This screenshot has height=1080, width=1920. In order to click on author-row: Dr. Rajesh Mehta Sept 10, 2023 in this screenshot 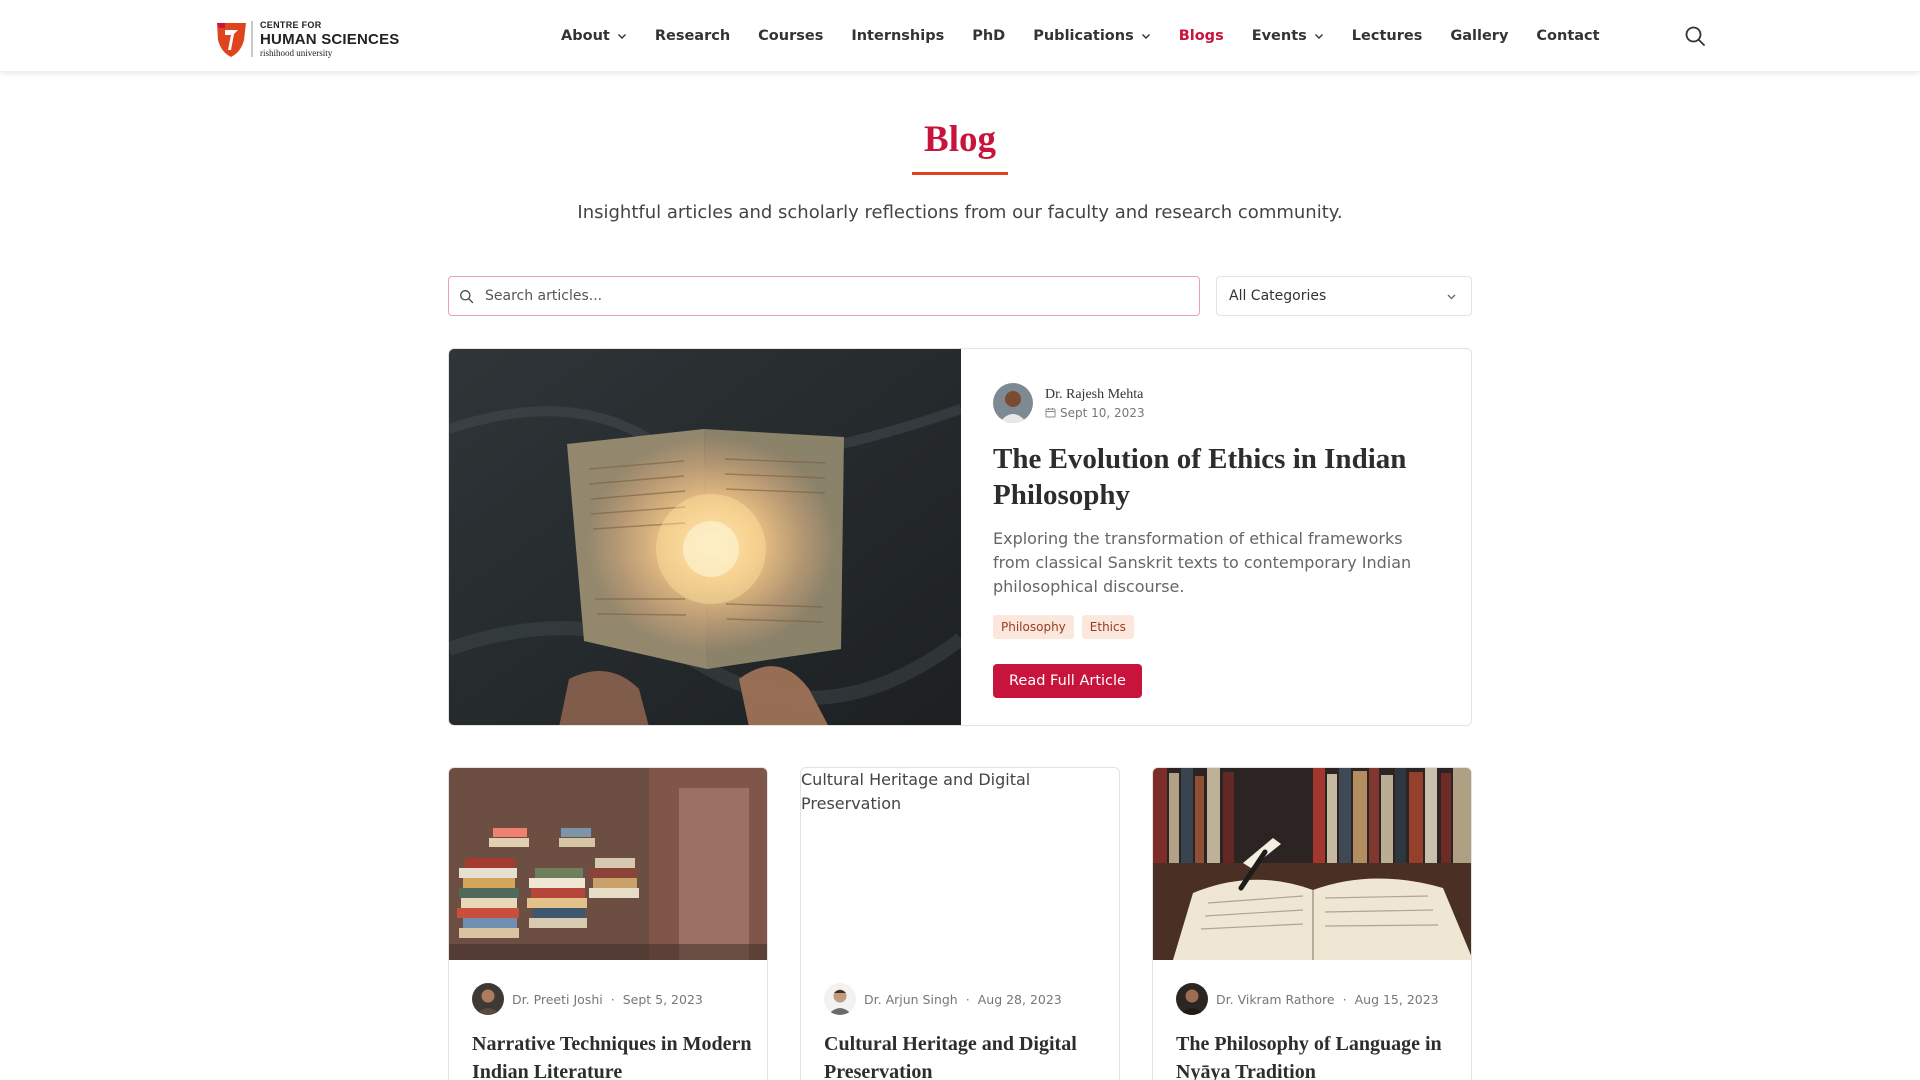, I will do `click(1213, 403)`.